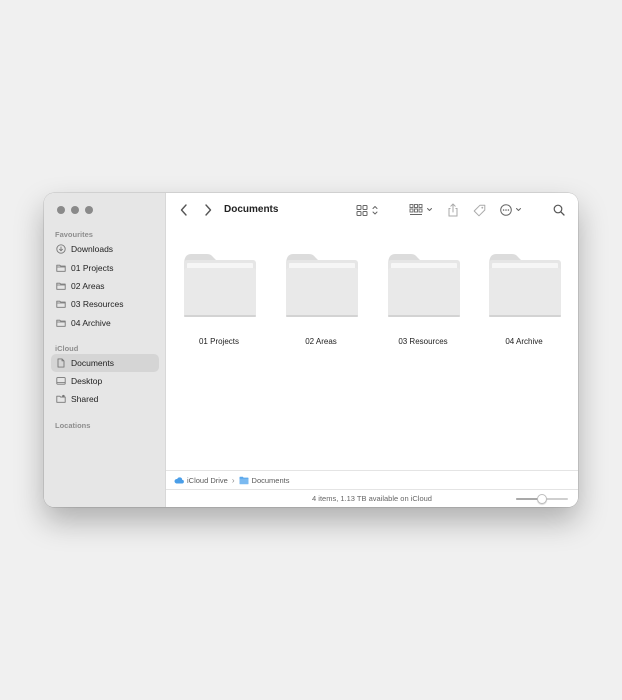 Image resolution: width=622 pixels, height=700 pixels. I want to click on path-segment-icloud-drive: iCloud Drive, so click(207, 480).